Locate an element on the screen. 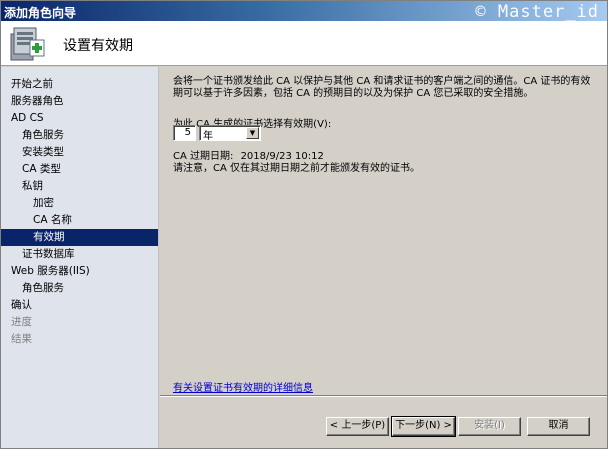 Image resolution: width=608 pixels, height=449 pixels. nav-item: 进度 is located at coordinates (21, 322).